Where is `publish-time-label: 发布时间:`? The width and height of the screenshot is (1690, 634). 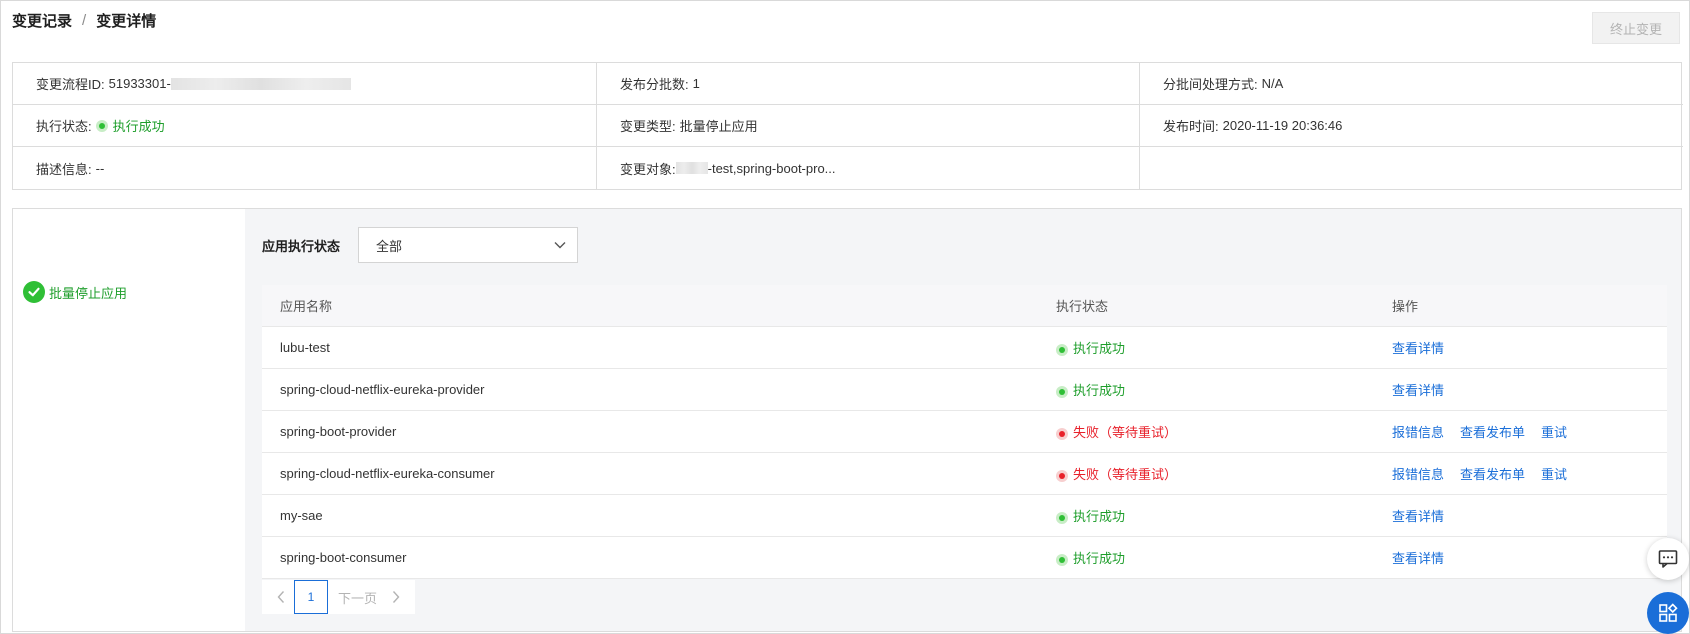
publish-time-label: 发布时间: is located at coordinates (1191, 126).